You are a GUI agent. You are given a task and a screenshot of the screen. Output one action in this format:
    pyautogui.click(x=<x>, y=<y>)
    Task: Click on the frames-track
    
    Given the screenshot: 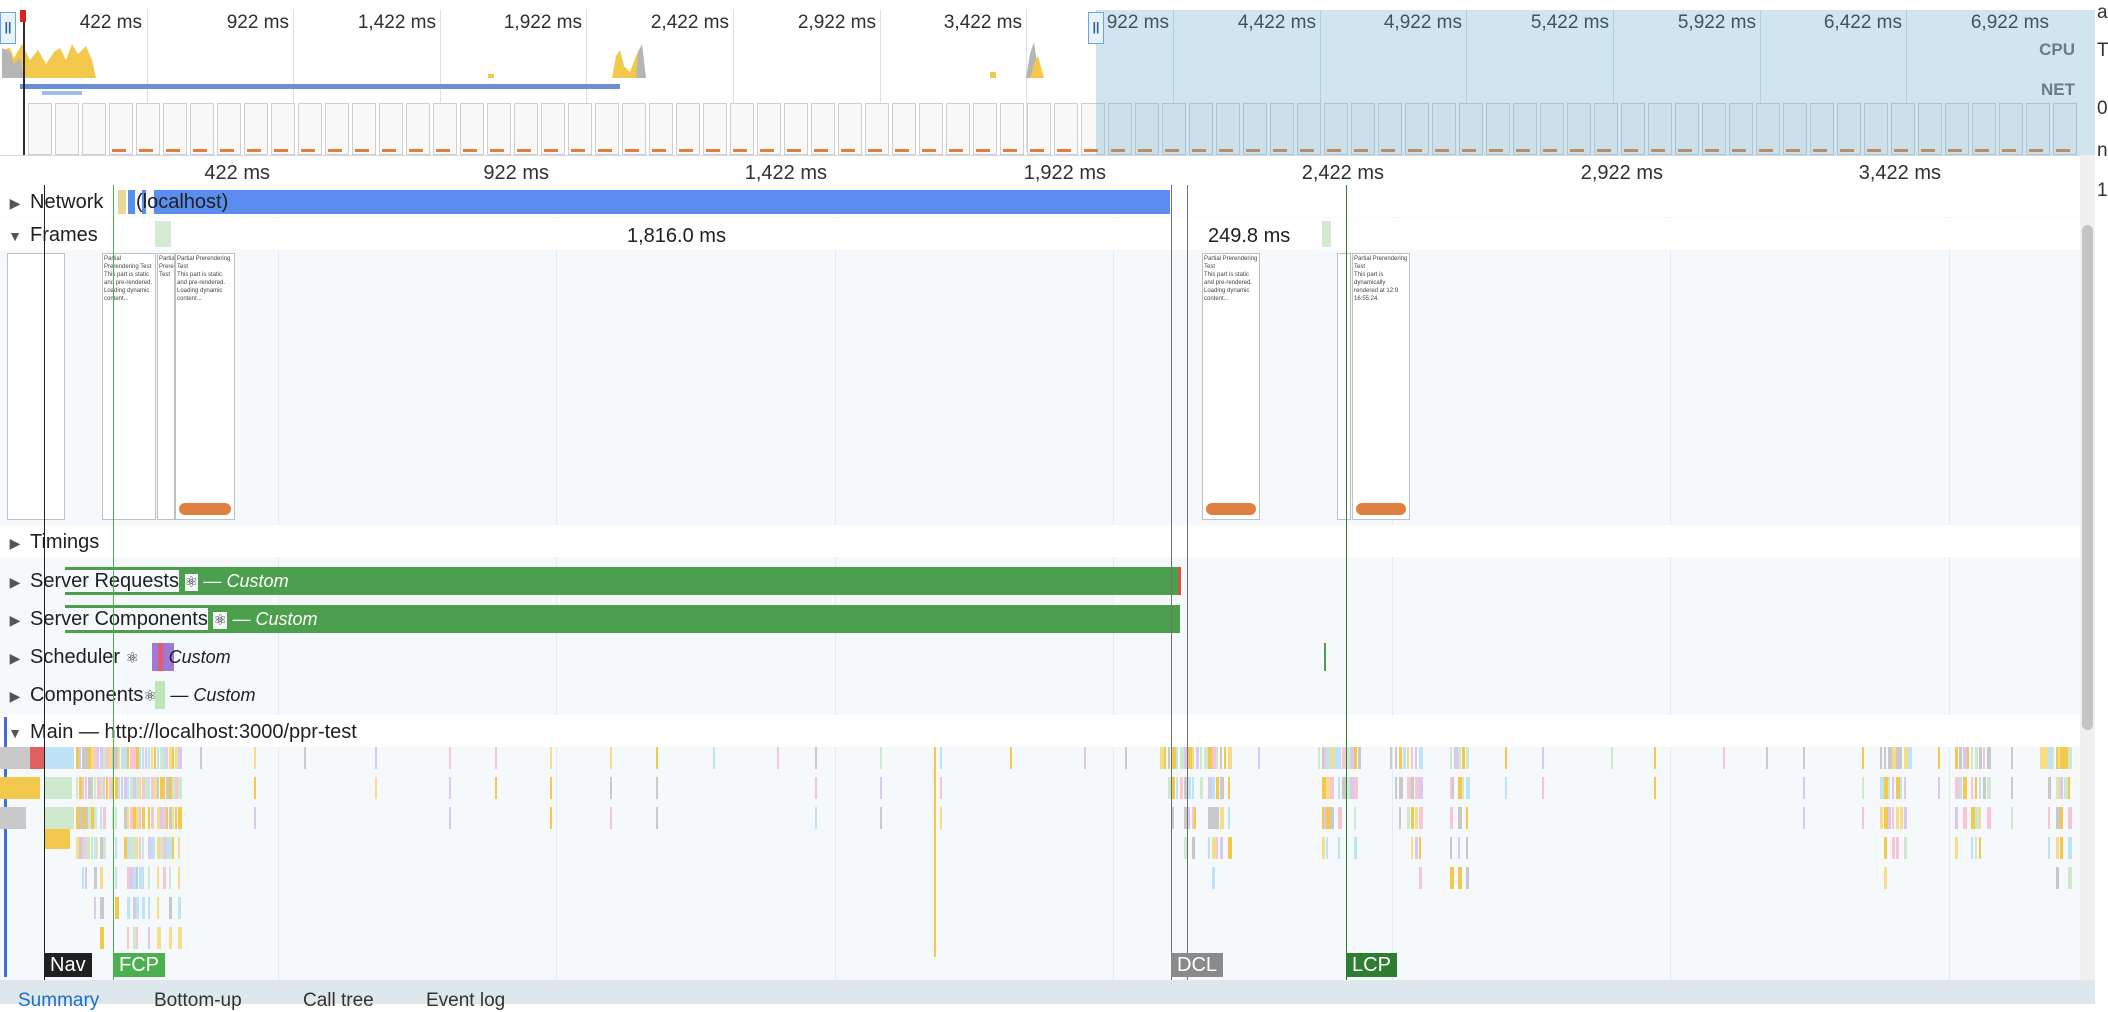 What is the action you would take?
    pyautogui.click(x=1040, y=234)
    